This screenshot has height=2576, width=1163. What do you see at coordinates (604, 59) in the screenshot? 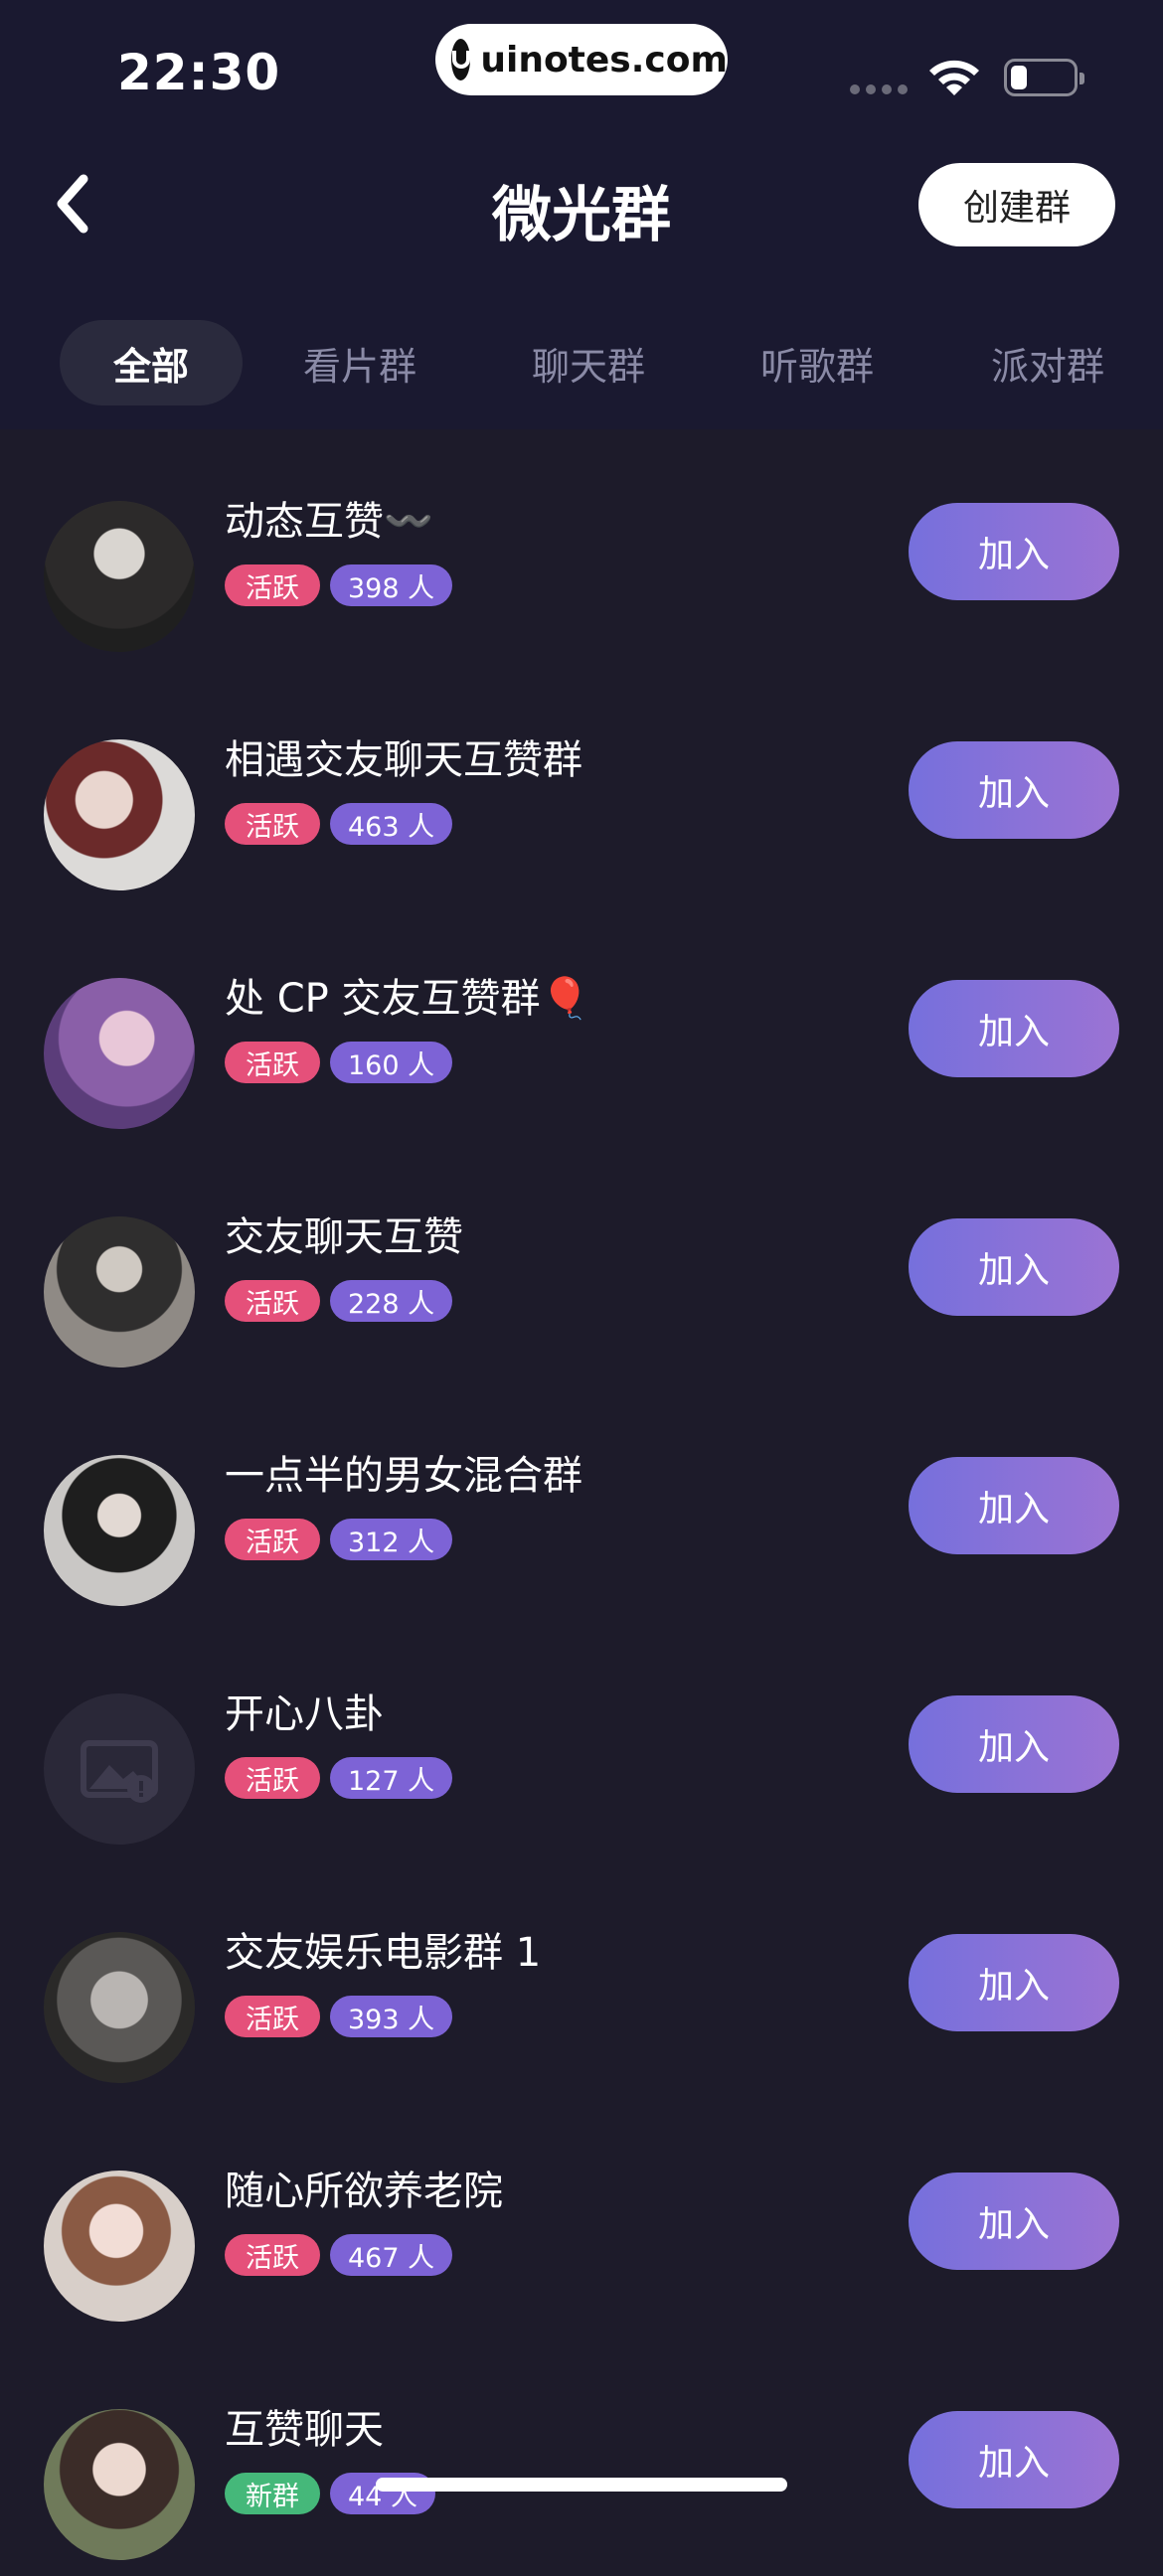
I see `watermark-text: uinotes.com` at bounding box center [604, 59].